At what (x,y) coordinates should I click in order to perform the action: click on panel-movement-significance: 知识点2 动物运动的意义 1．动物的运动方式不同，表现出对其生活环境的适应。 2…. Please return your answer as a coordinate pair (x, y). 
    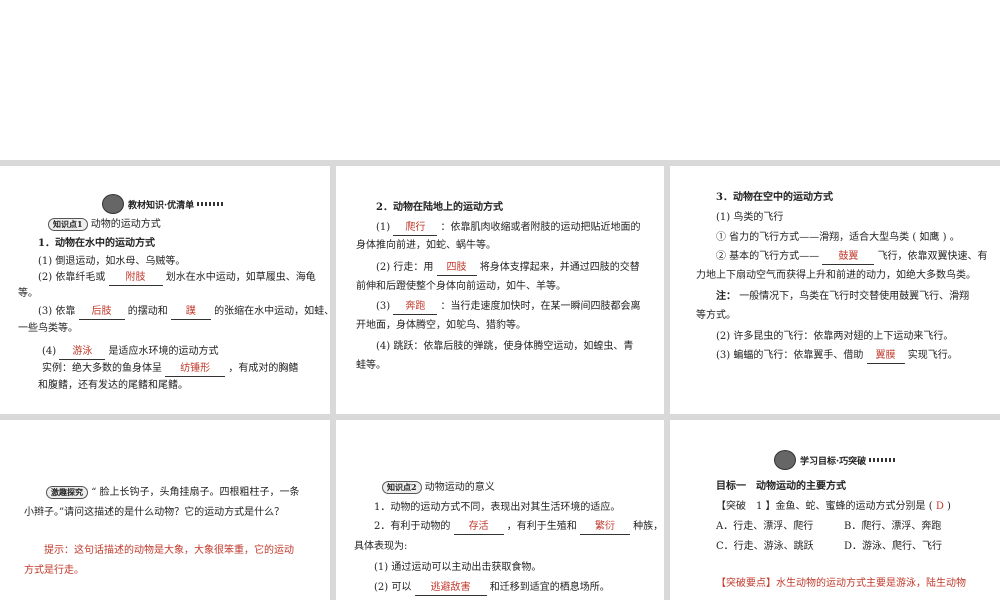
    Looking at the image, I should click on (500, 510).